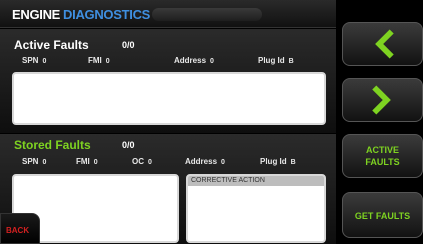 This screenshot has height=244, width=423. I want to click on page-title-diagnostics: DIAGNOSTICS, so click(107, 14).